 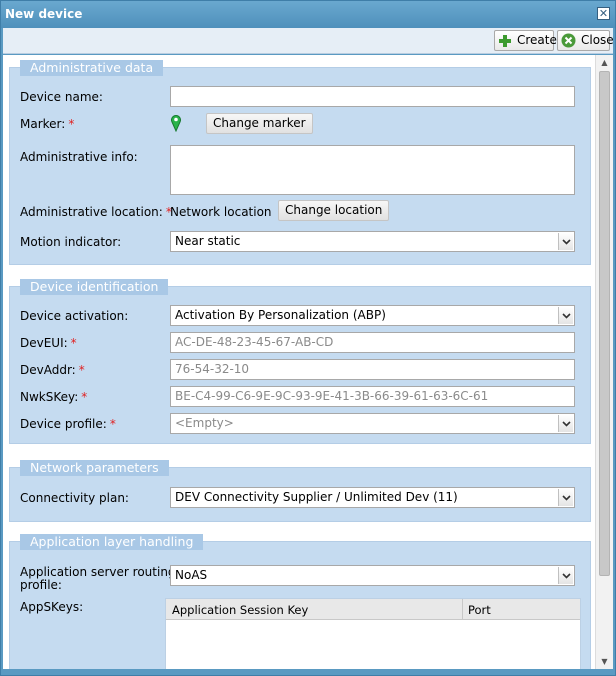 I want to click on marker-label: Marker: *, so click(x=47, y=124).